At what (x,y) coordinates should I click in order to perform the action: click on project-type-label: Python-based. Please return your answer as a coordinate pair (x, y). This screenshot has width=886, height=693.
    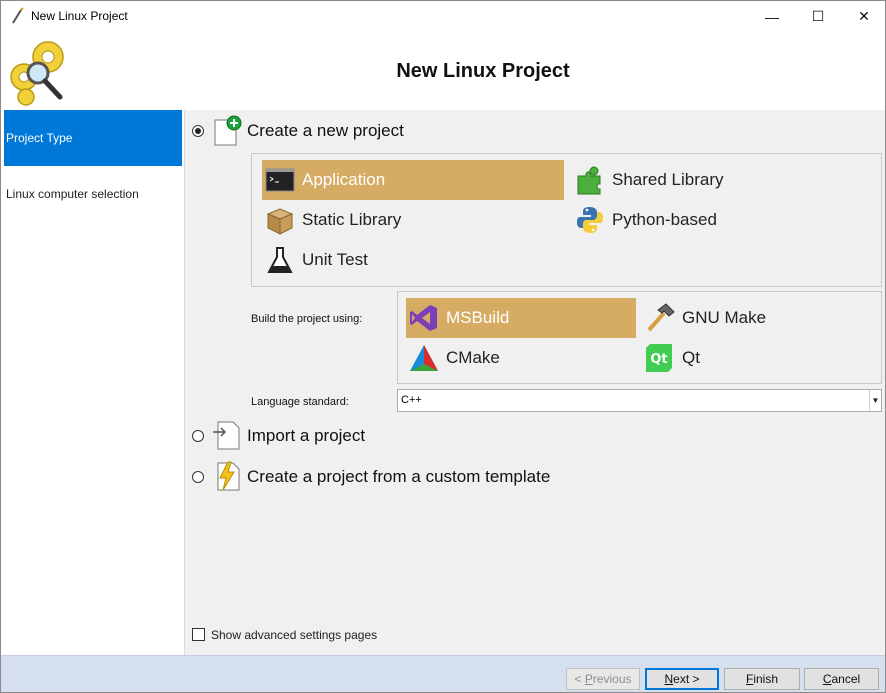
    Looking at the image, I should click on (664, 219).